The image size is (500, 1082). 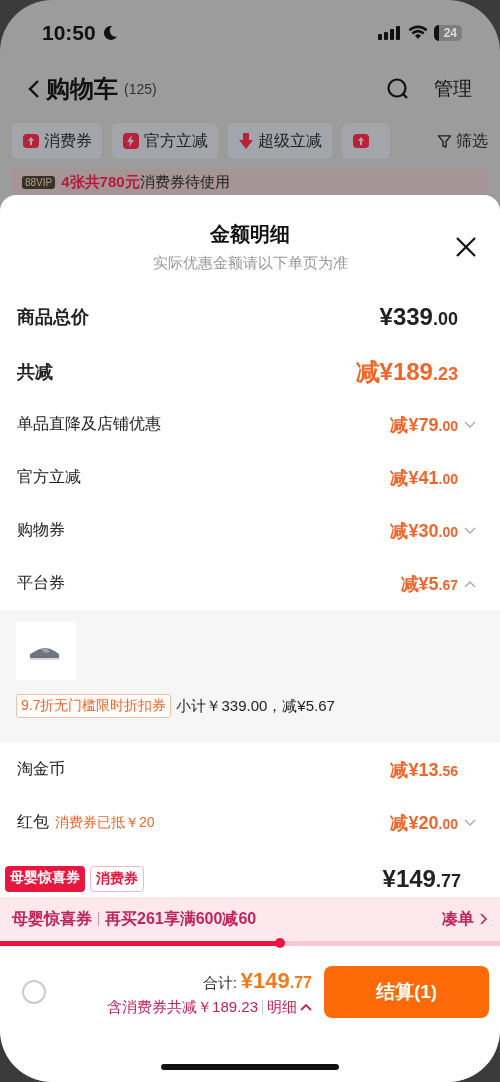 What do you see at coordinates (181, 918) in the screenshot?
I see `promo-text: 再买261享满600减60` at bounding box center [181, 918].